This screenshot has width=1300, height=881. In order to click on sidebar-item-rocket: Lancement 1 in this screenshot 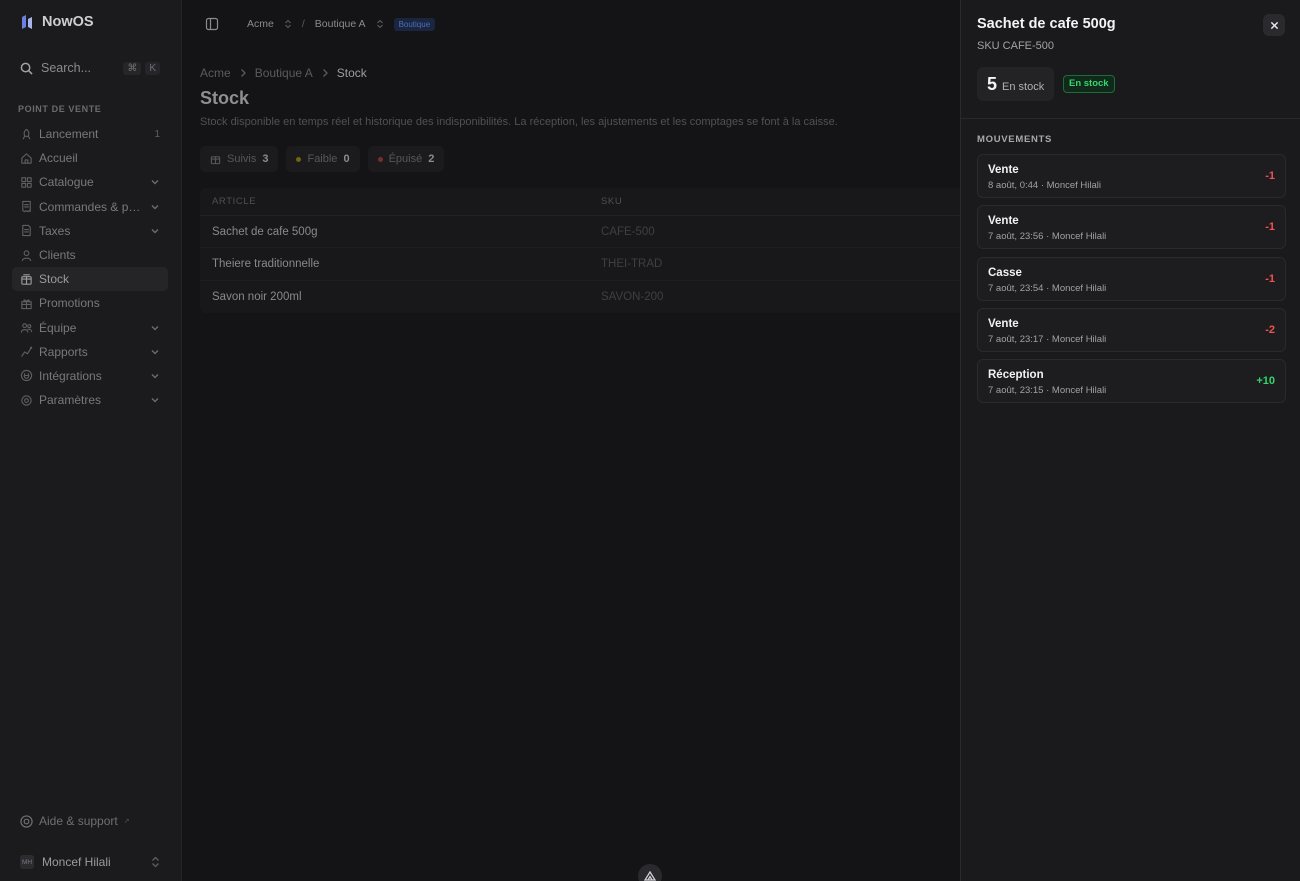, I will do `click(90, 134)`.